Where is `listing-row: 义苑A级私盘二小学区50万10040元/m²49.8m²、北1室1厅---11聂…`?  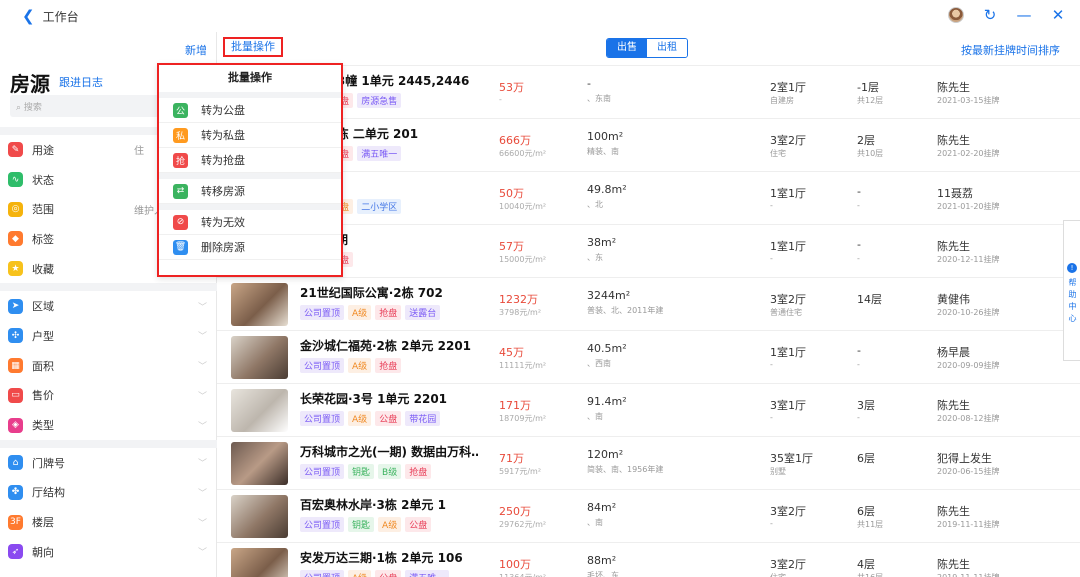
listing-row: 义苑A级私盘二小学区50万10040元/m²49.8m²、北1室1厅---11聂… is located at coordinates (648, 198).